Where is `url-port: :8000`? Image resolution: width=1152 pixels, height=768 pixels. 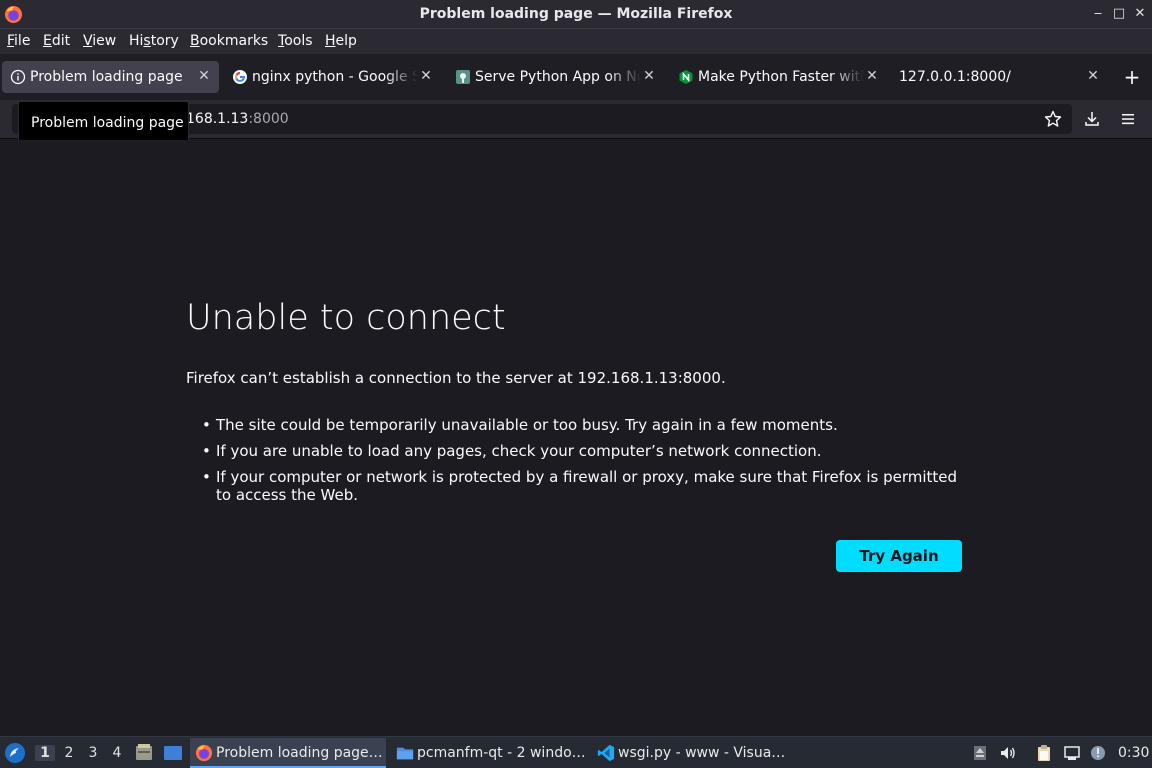 url-port: :8000 is located at coordinates (268, 119).